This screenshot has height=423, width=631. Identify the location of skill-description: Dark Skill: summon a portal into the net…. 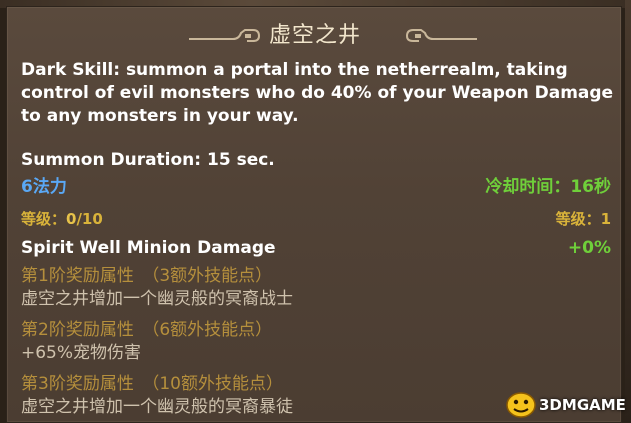
(317, 93).